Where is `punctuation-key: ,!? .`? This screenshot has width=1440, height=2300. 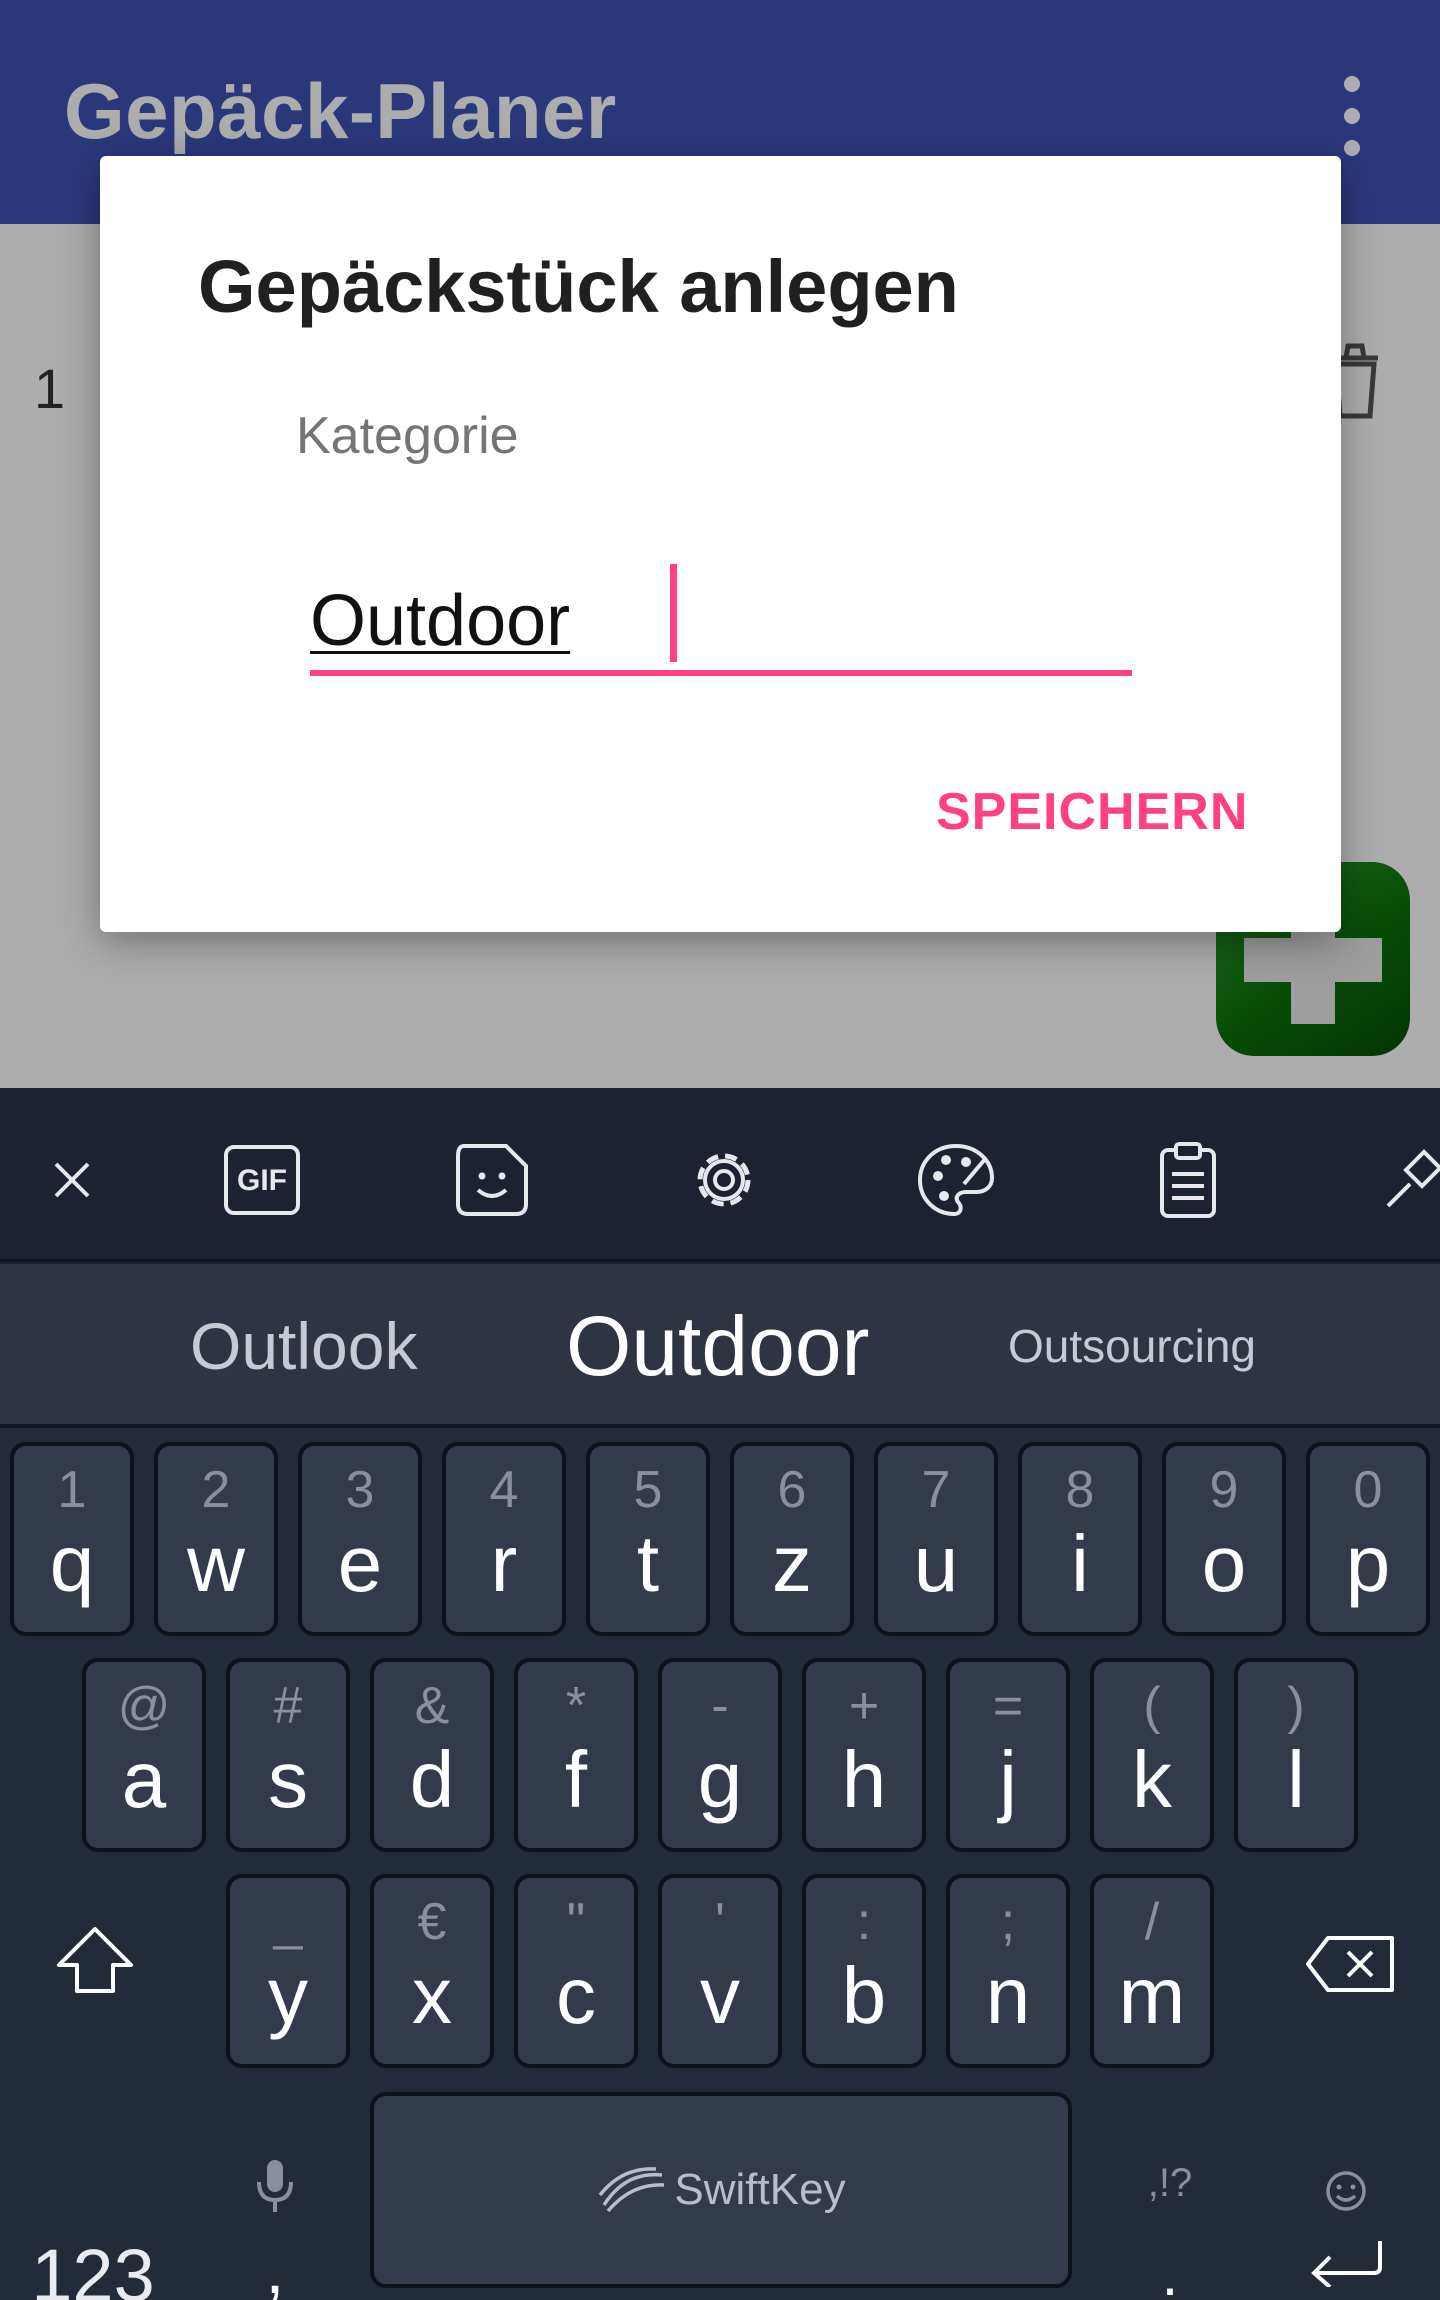 punctuation-key: ,!? . is located at coordinates (1170, 2220).